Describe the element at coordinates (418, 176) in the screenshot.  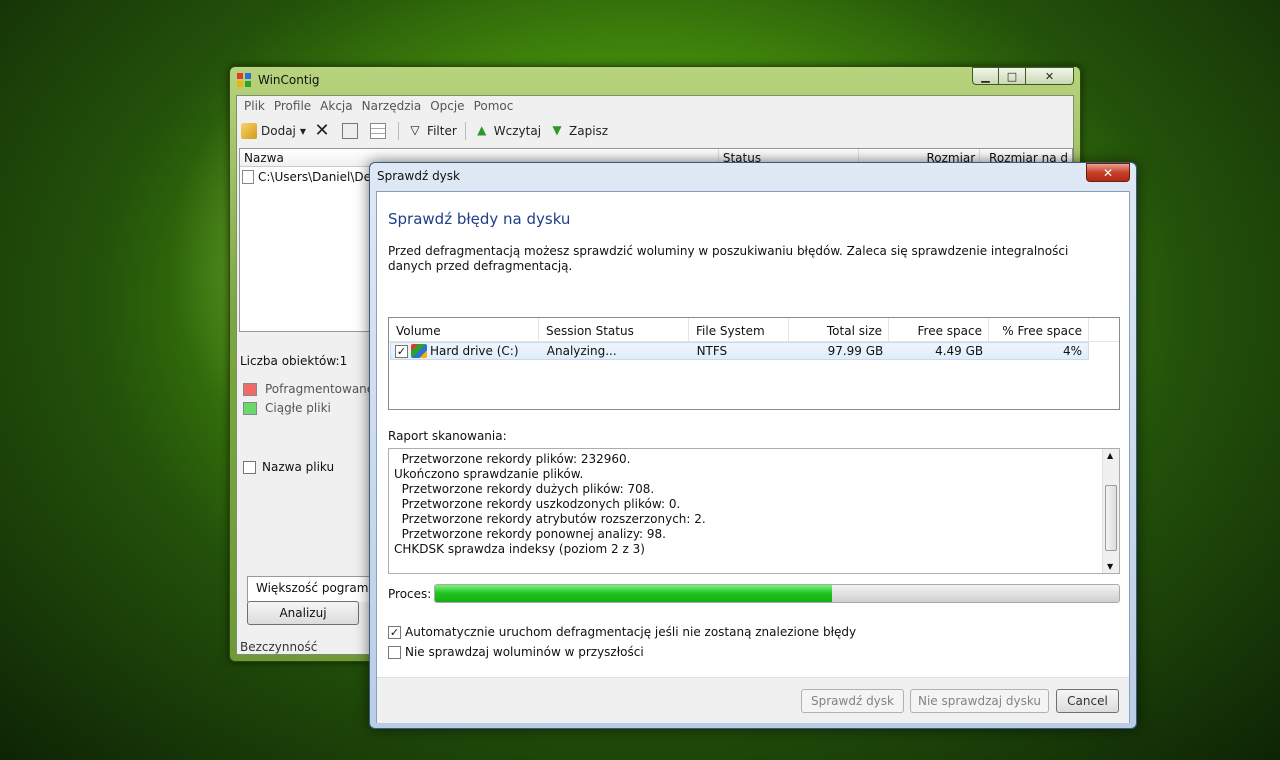
I see `dialog-title: Sprawdź dysk` at that location.